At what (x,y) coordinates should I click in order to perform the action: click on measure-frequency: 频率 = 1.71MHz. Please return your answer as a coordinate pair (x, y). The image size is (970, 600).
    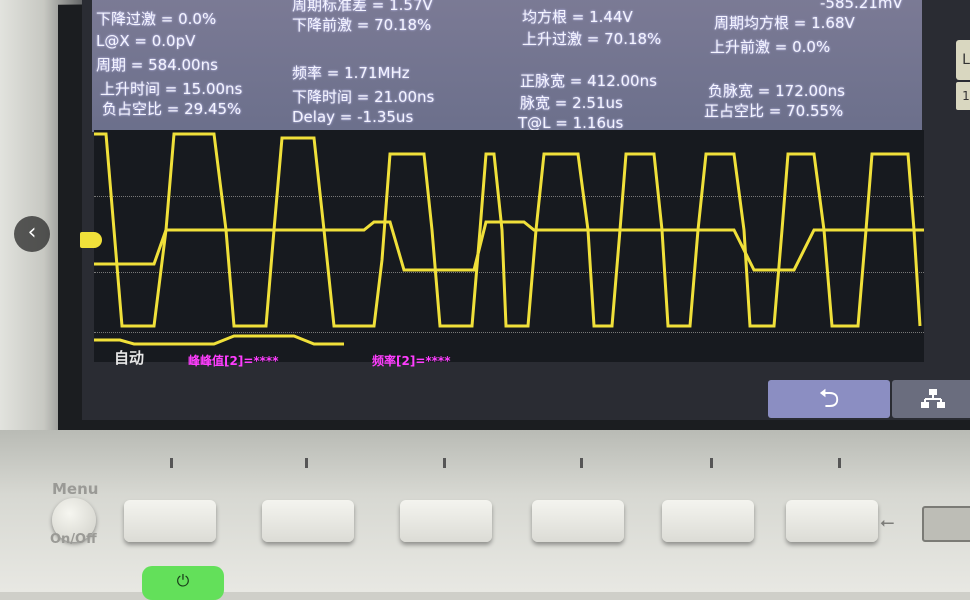
    Looking at the image, I should click on (351, 73).